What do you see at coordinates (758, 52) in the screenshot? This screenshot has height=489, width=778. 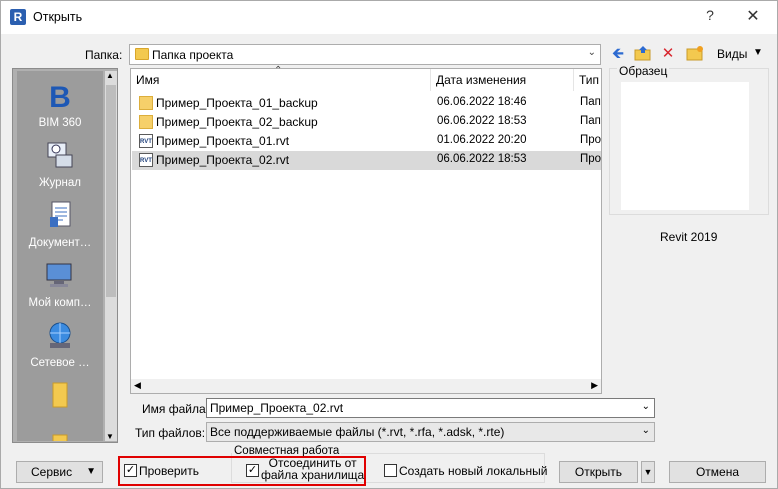 I see `views-dropdown-icon: ▼` at bounding box center [758, 52].